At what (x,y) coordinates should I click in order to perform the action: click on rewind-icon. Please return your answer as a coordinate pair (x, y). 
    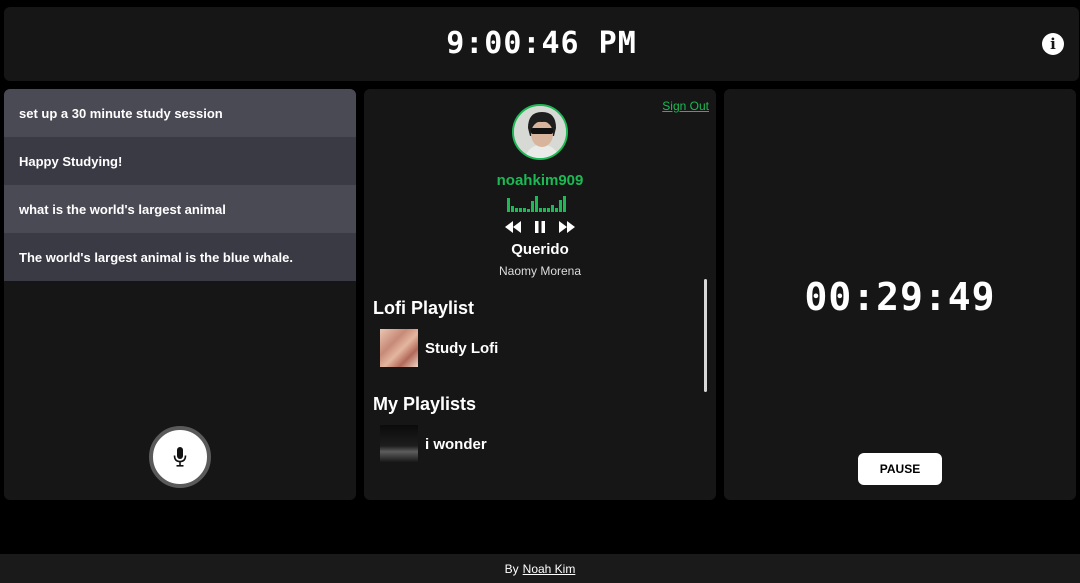
    Looking at the image, I should click on (513, 227).